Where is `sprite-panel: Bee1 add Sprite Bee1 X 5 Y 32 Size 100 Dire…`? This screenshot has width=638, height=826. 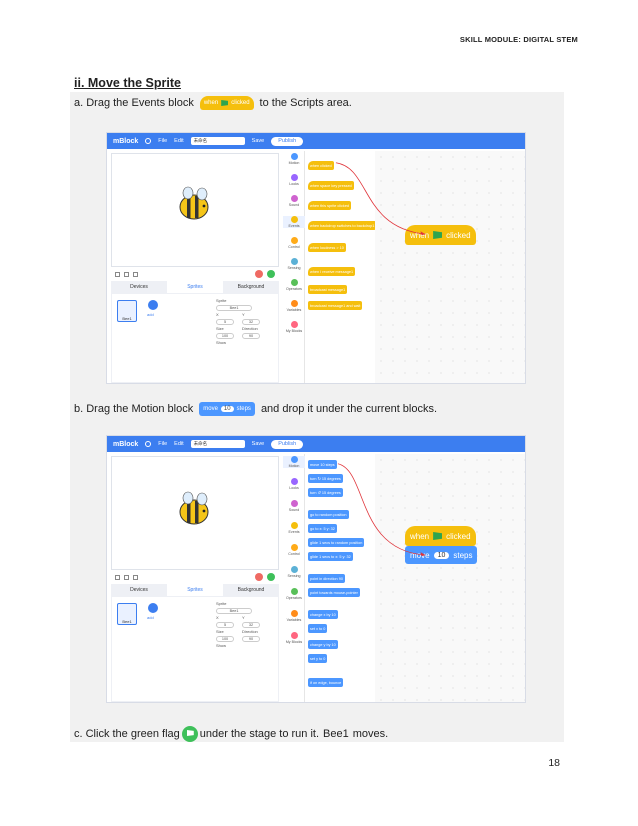 sprite-panel: Bee1 add Sprite Bee1 X 5 Y 32 Size 100 Dire… is located at coordinates (195, 649).